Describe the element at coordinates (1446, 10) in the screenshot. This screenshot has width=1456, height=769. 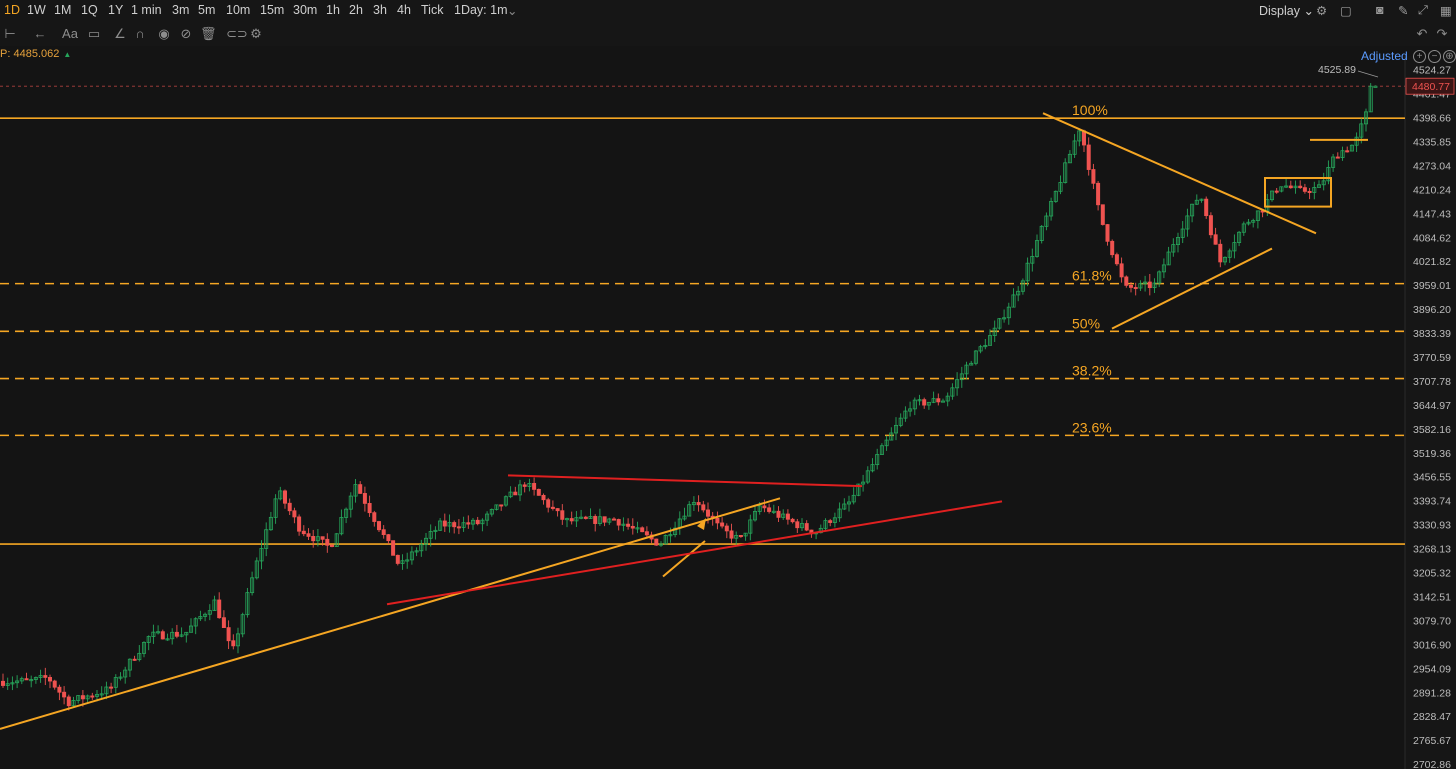
I see `grid-icon: ▦` at that location.